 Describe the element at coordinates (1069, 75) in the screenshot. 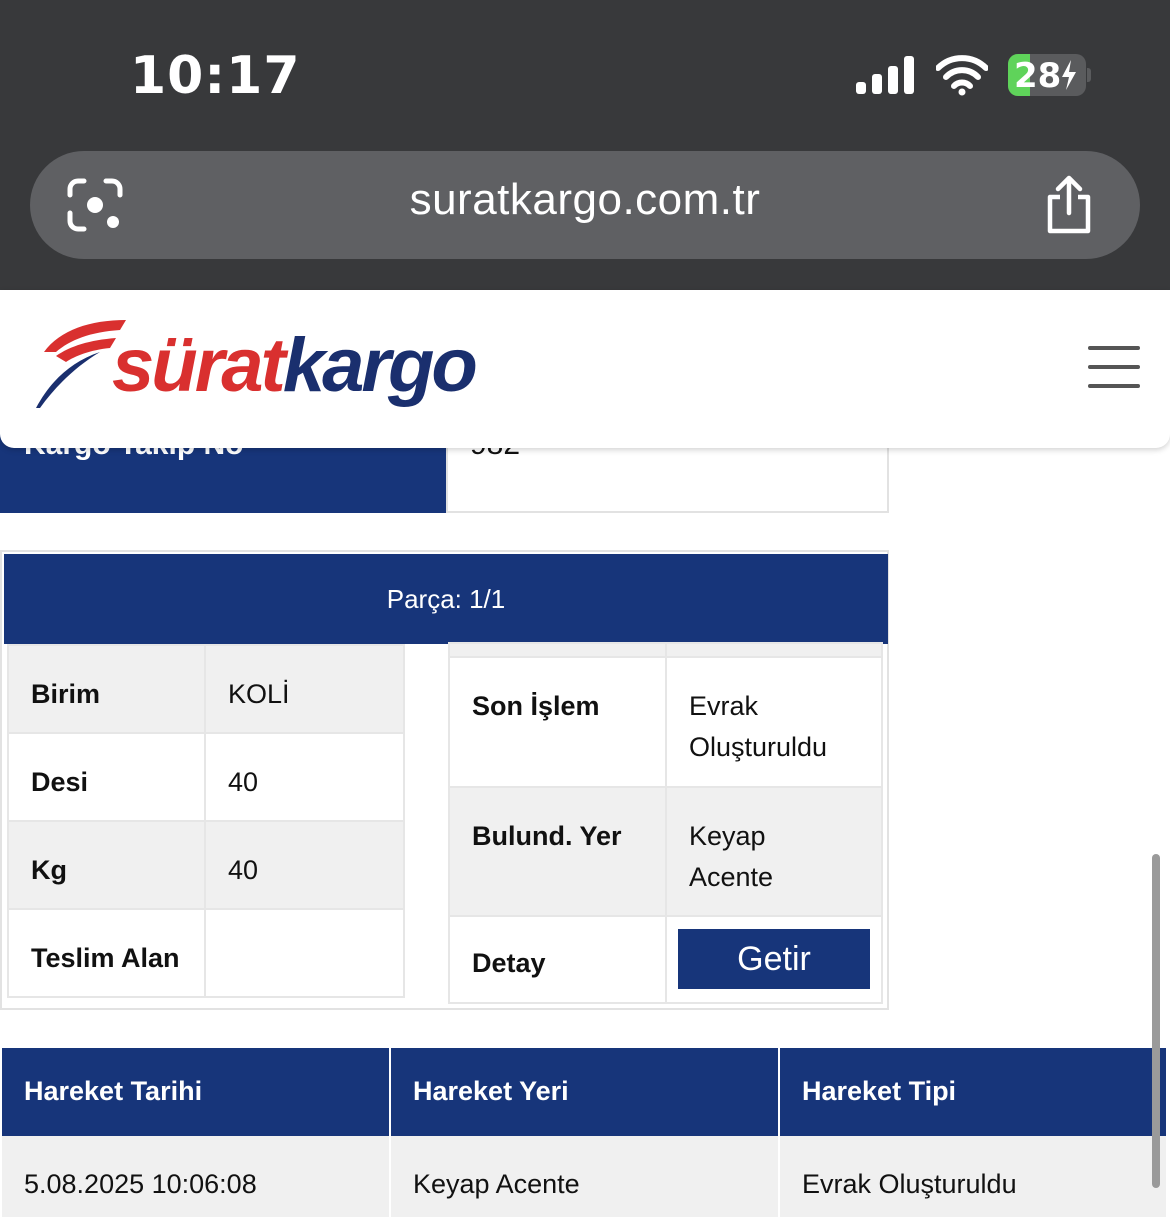

I see `charging-bolt-icon` at that location.